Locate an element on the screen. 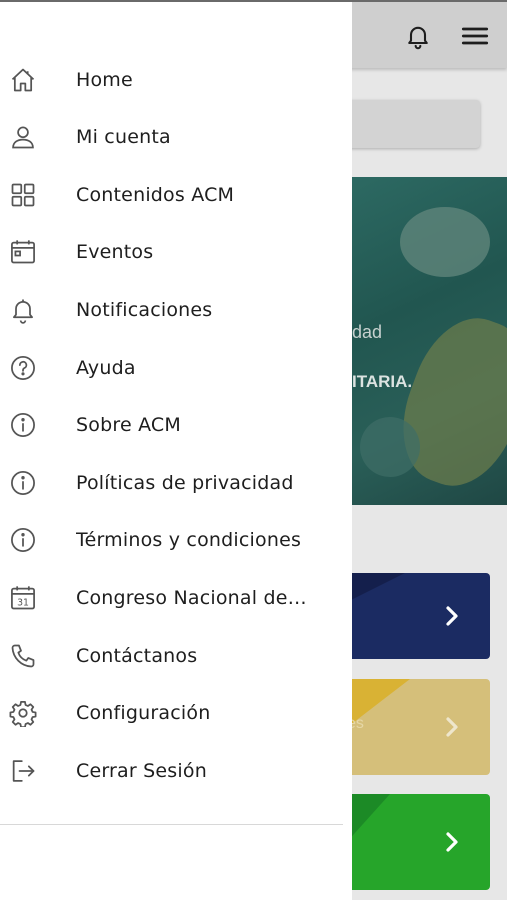 The height and width of the screenshot is (900, 507). drawer-item-label: Ayuda is located at coordinates (106, 368).